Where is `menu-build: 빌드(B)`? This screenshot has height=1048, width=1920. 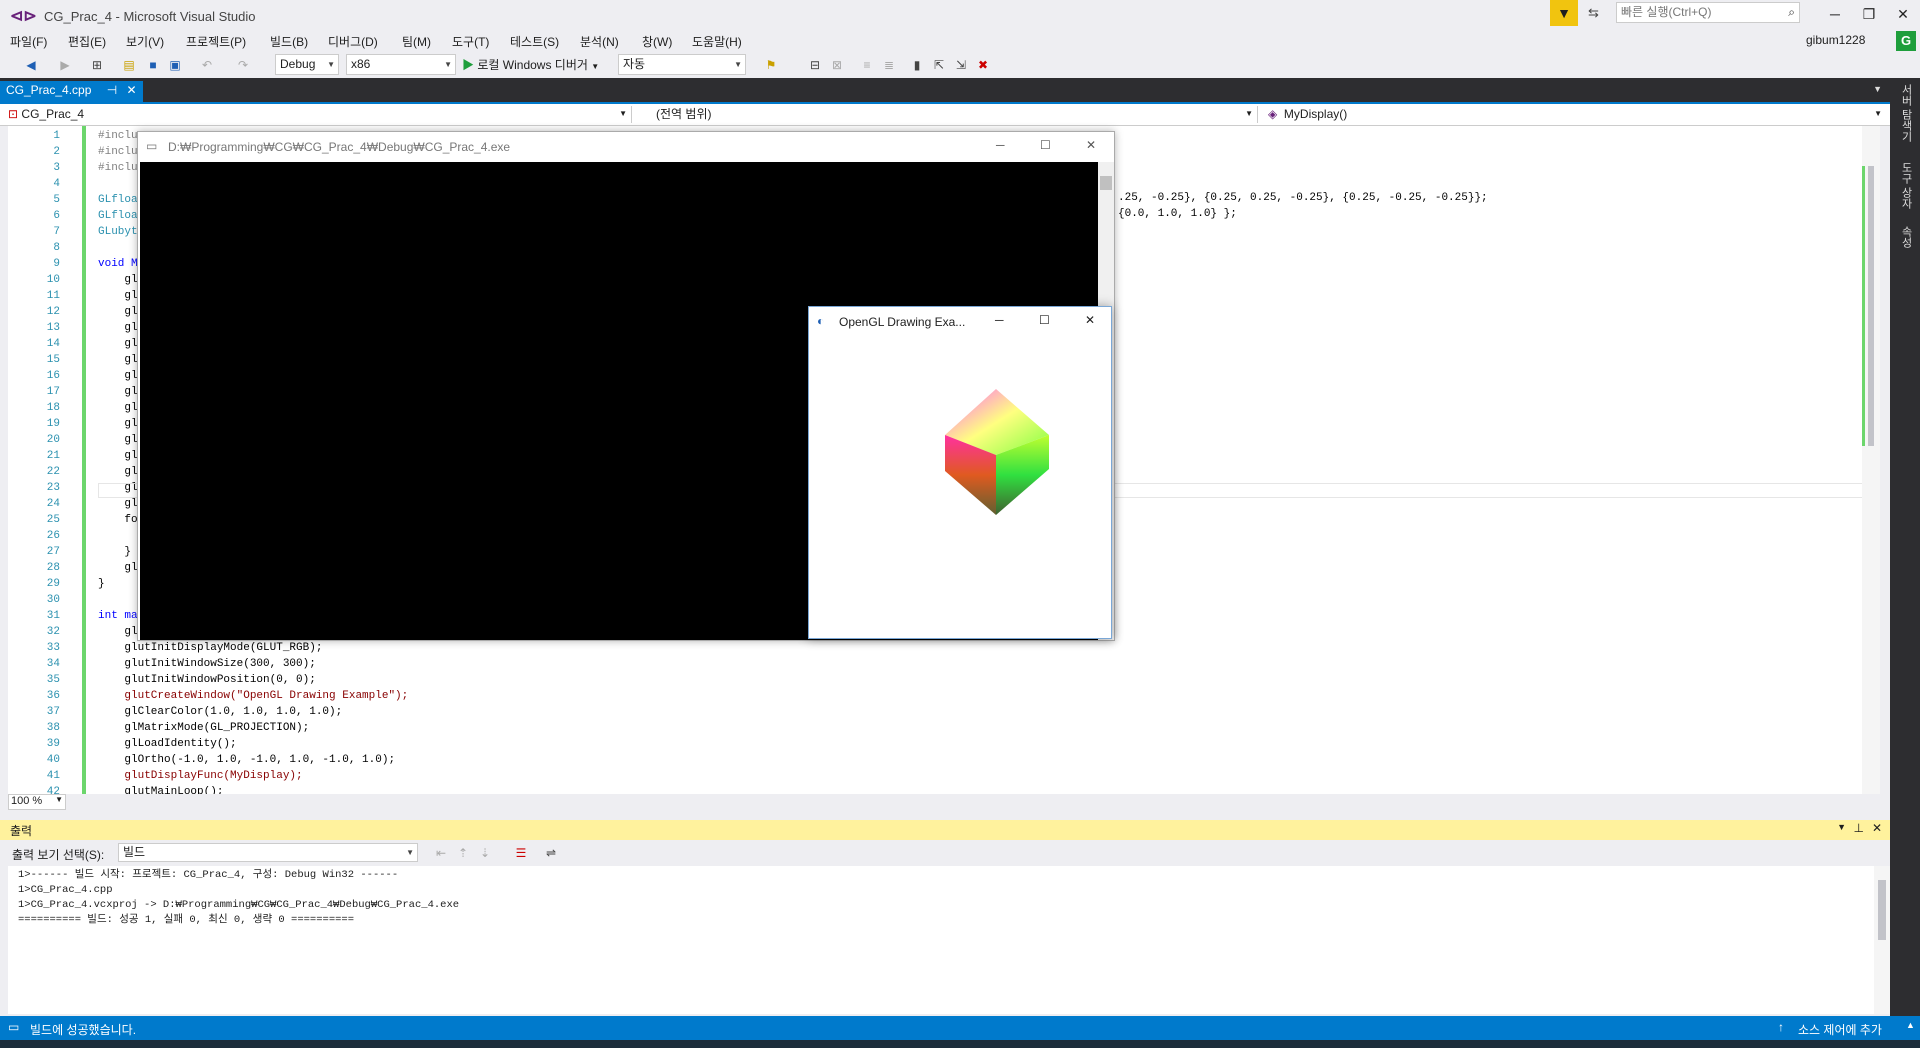
menu-build: 빌드(B) is located at coordinates (289, 41).